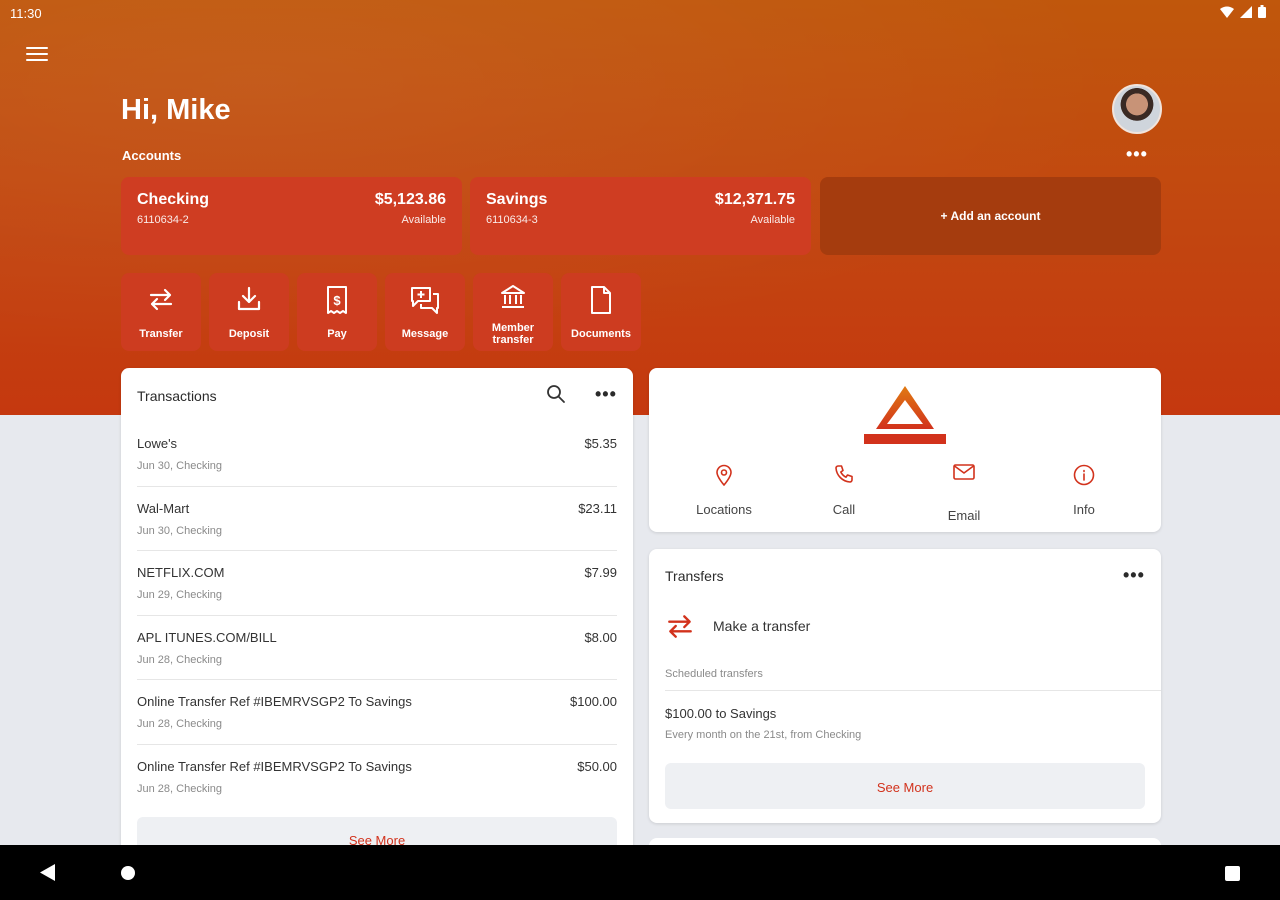 The height and width of the screenshot is (900, 1280). I want to click on menu-icon, so click(37, 56).